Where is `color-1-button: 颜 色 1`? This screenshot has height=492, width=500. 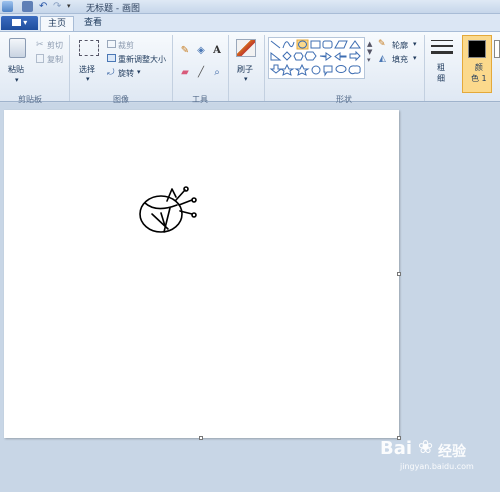 color-1-button: 颜 色 1 is located at coordinates (477, 64).